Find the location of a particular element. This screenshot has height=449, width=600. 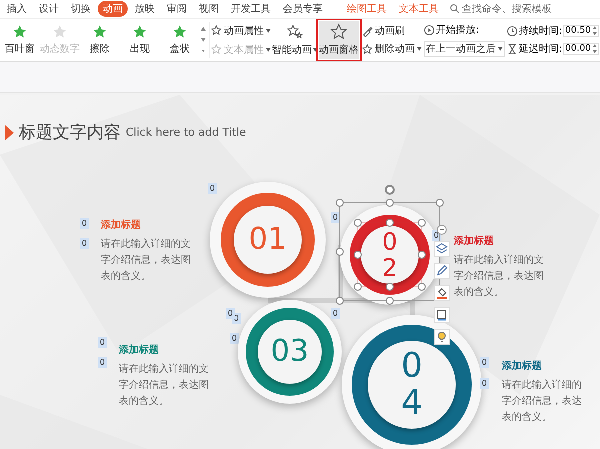

menu-tab: 开发工具 is located at coordinates (251, 9).